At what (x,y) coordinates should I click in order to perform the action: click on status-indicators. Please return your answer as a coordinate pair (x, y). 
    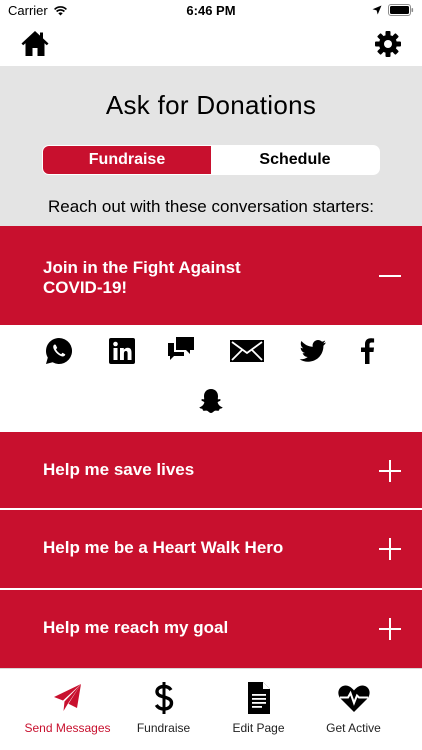
    Looking at the image, I should click on (393, 10).